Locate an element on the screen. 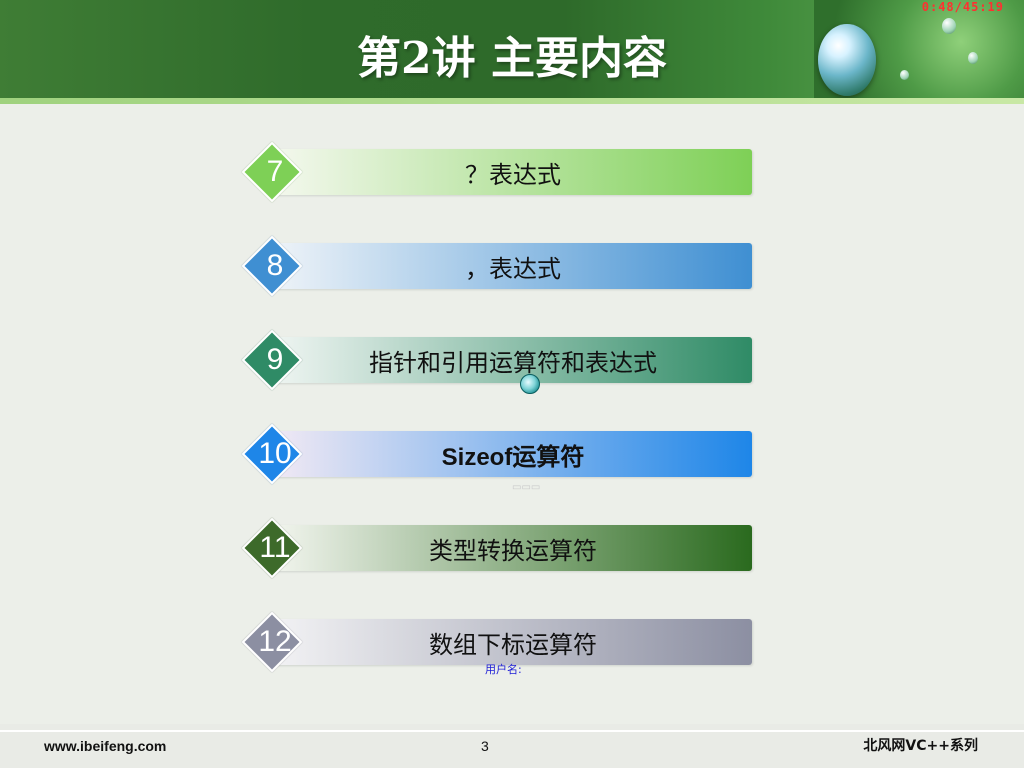  page-number: 3 is located at coordinates (485, 746).